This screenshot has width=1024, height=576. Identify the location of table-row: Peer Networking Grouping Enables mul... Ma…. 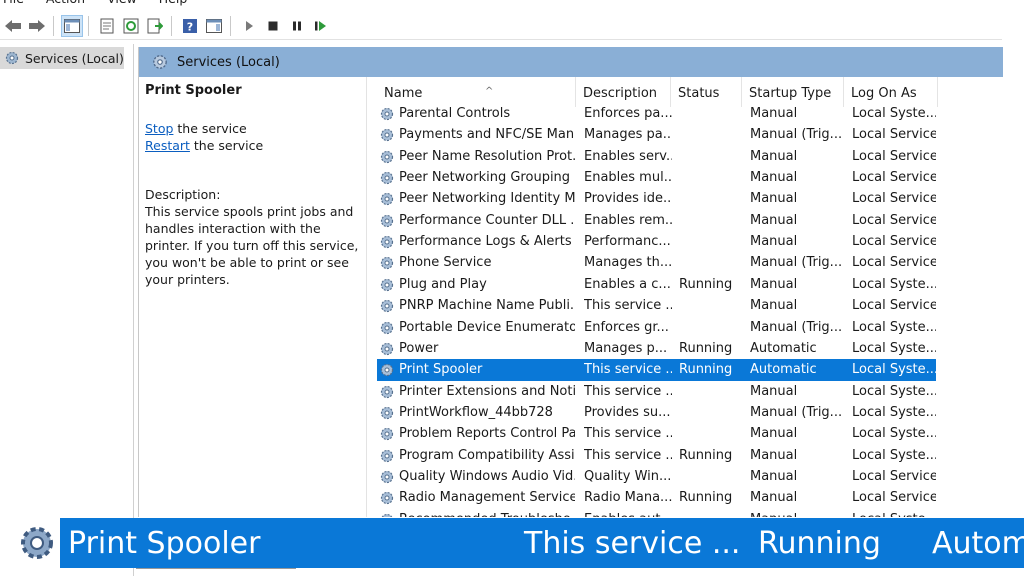
(656, 177).